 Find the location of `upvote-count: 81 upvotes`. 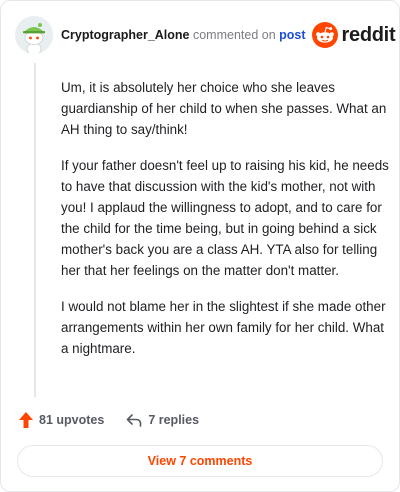

upvote-count: 81 upvotes is located at coordinates (72, 420).